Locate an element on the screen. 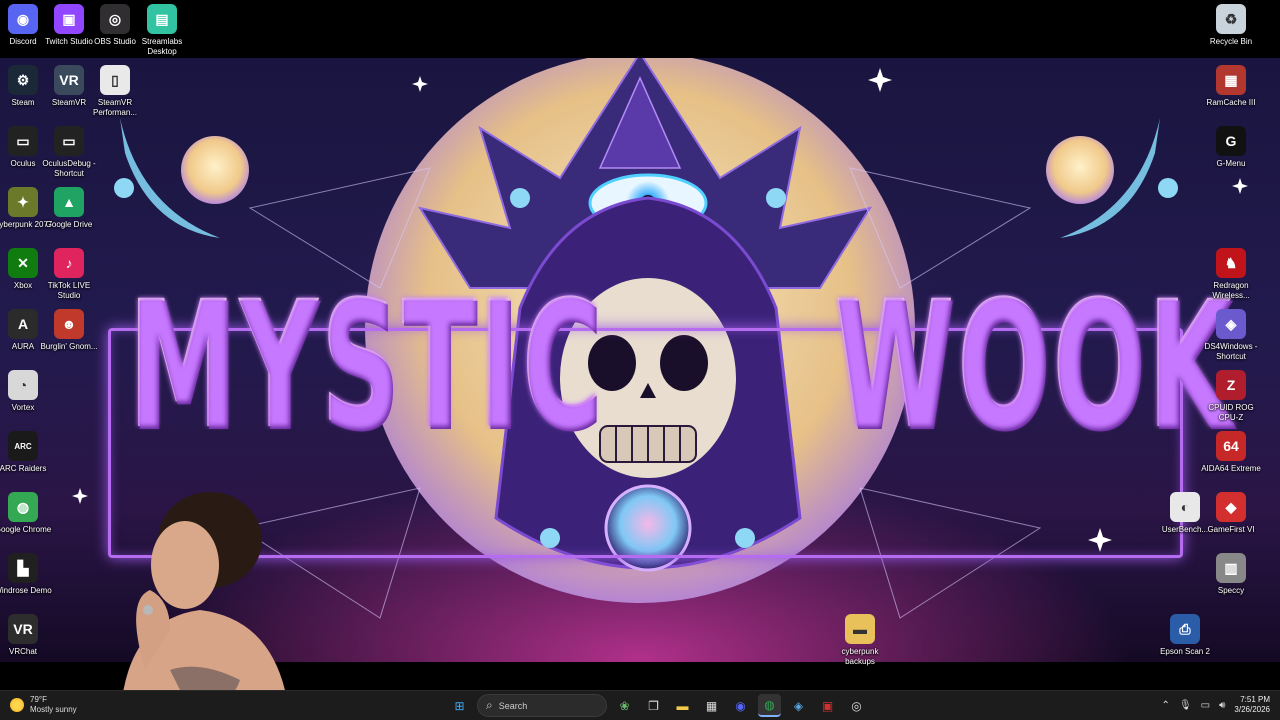 The height and width of the screenshot is (720, 1280). obs-icon: ◎ is located at coordinates (115, 19).